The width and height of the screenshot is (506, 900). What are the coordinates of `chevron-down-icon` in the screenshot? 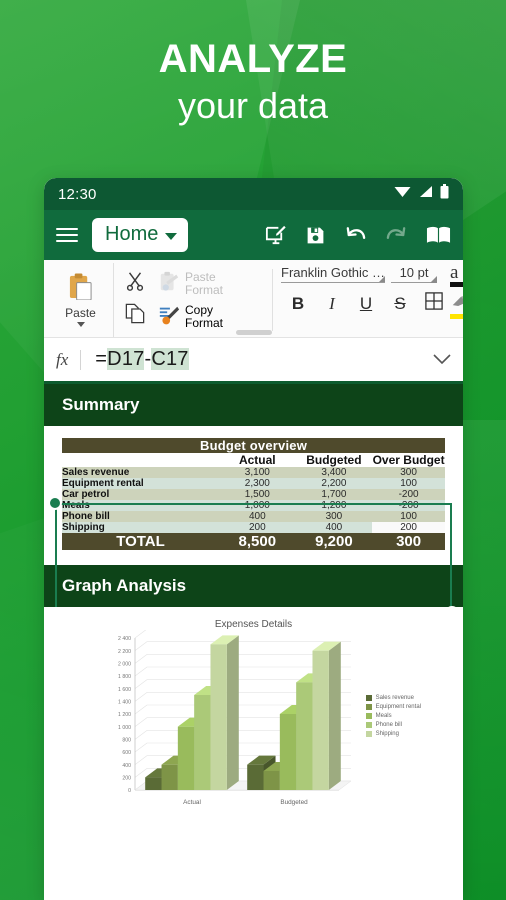 It's located at (442, 360).